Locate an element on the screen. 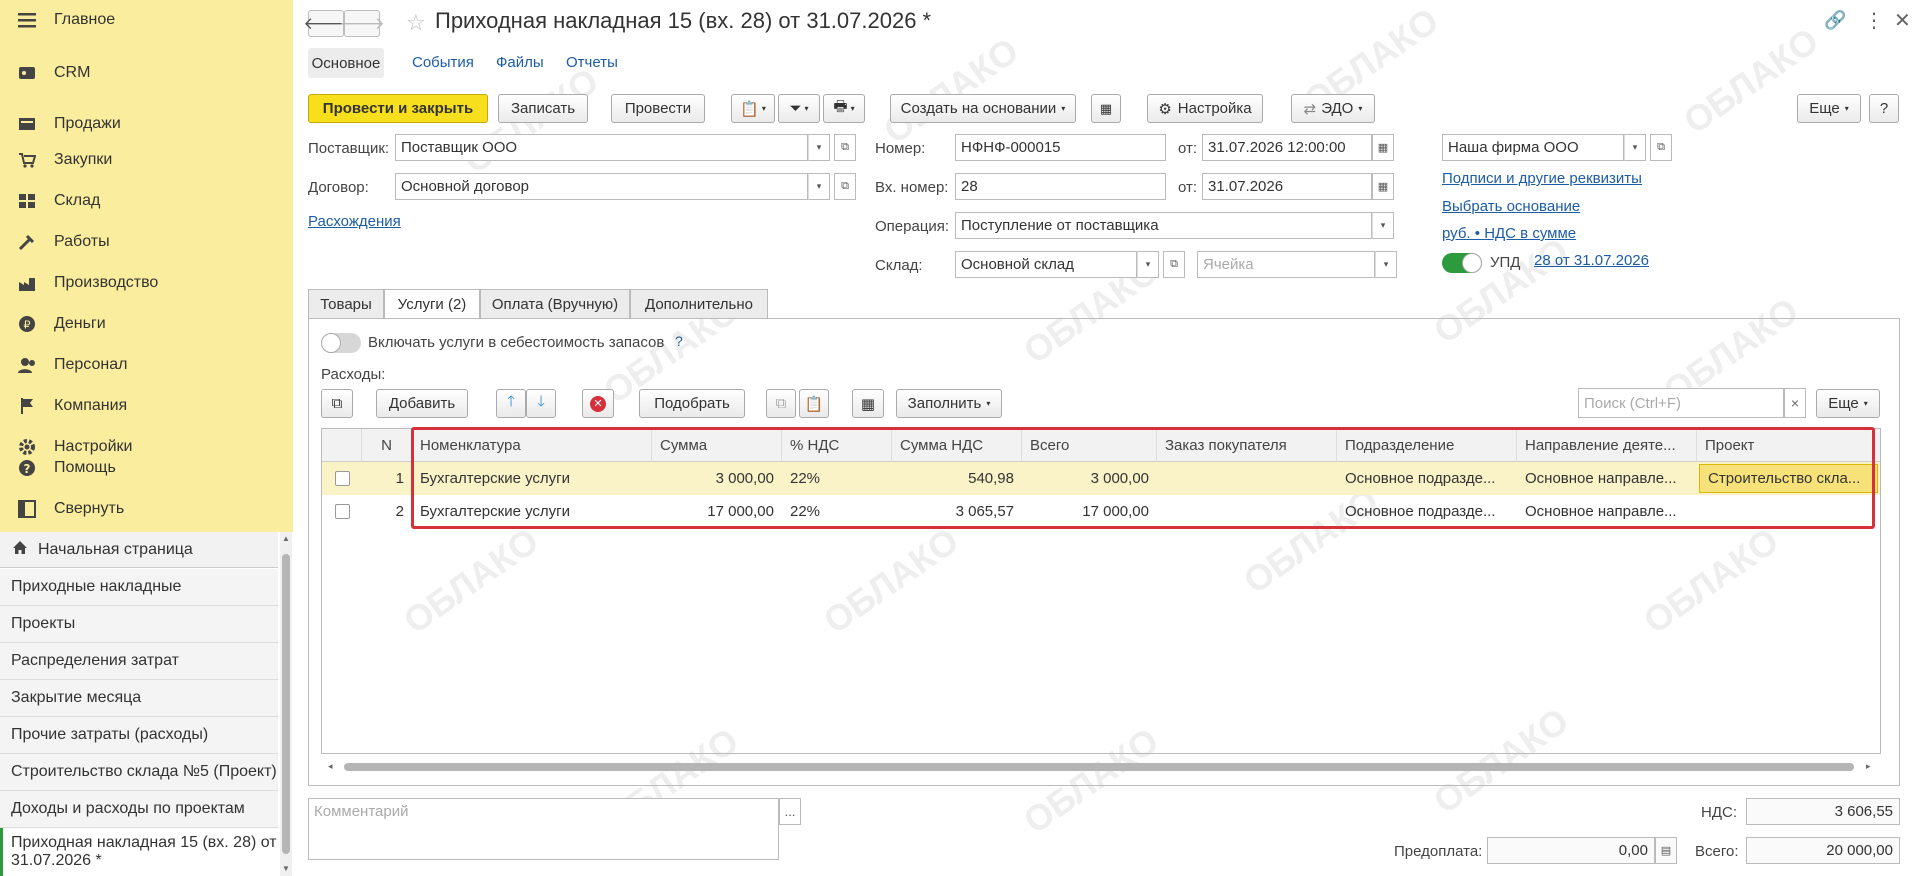  edo-button: ⇄ ЭДО ▾ is located at coordinates (1333, 108).